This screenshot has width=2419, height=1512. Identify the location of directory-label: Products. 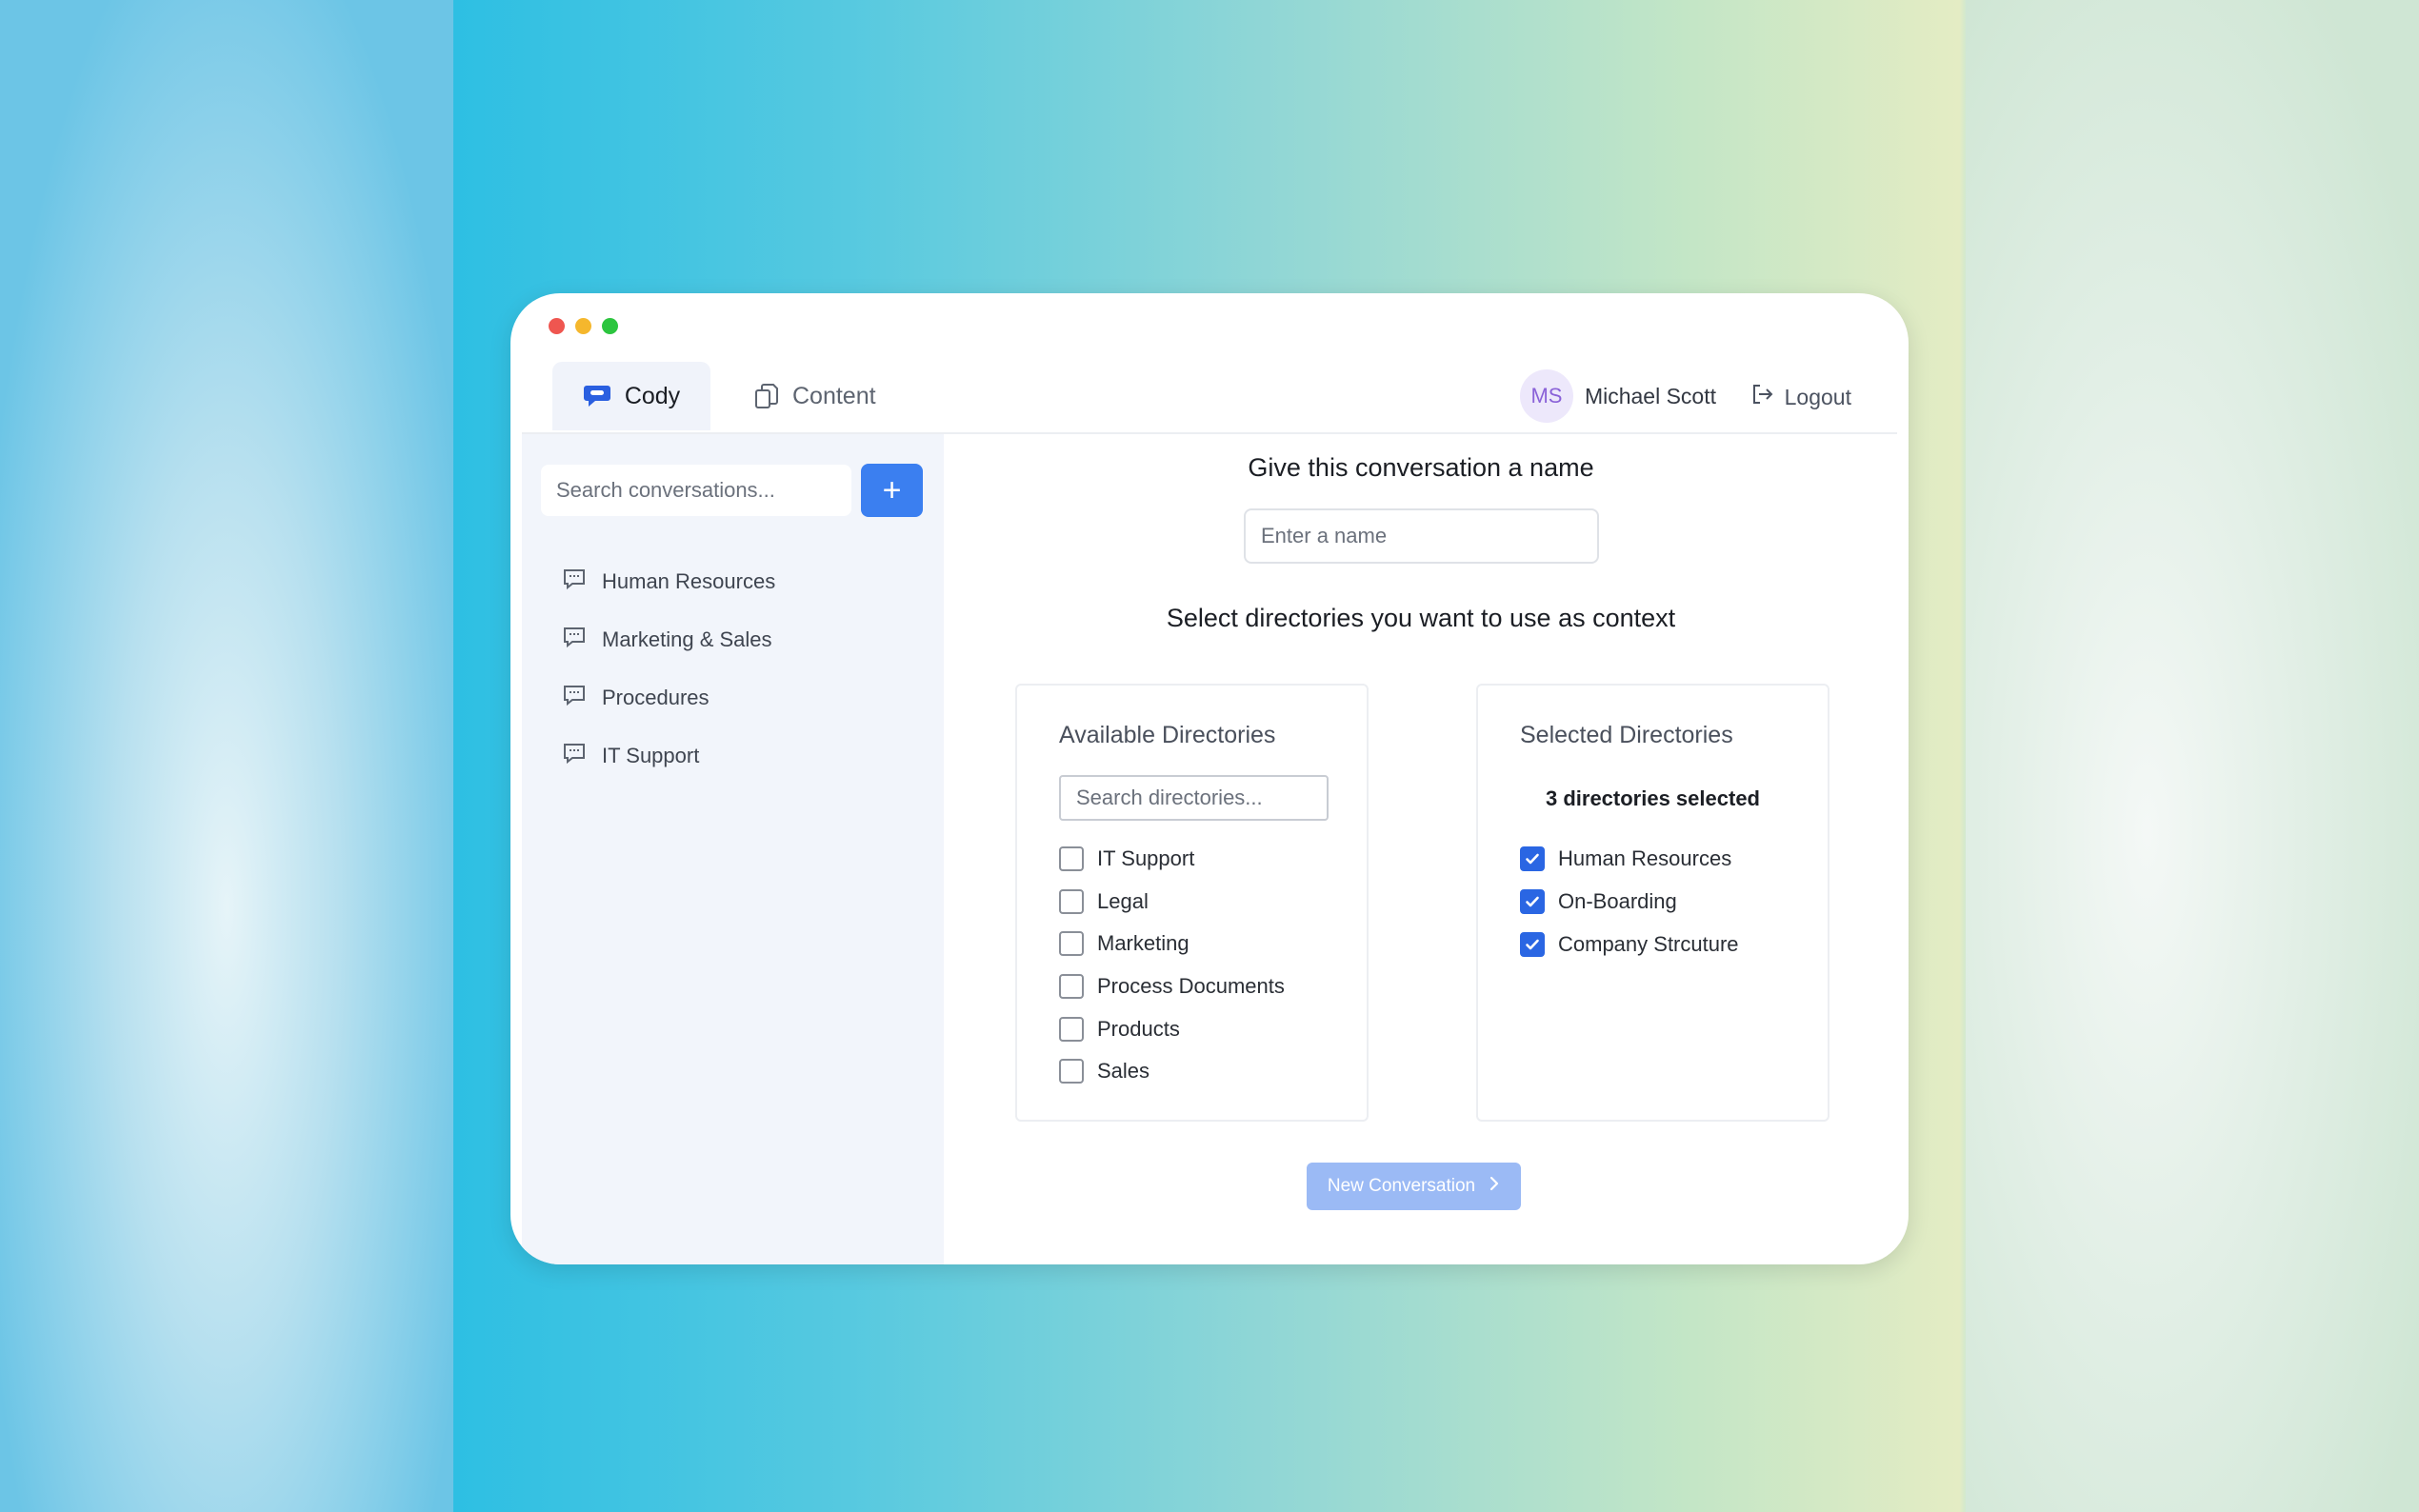
(1138, 1028).